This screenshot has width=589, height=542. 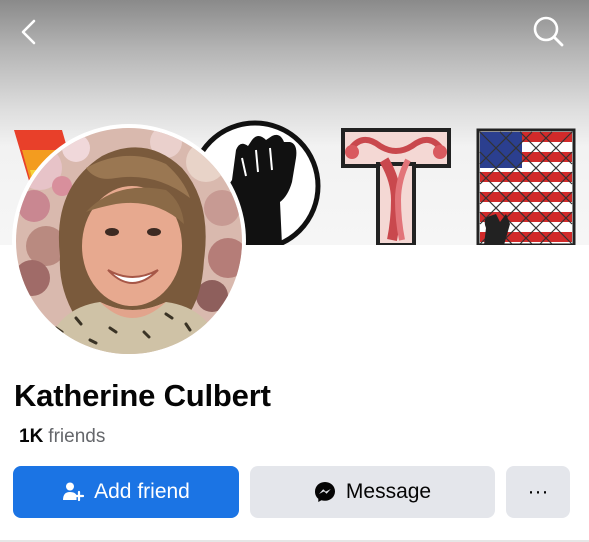 What do you see at coordinates (73, 492) in the screenshot?
I see `add-friend-icon` at bounding box center [73, 492].